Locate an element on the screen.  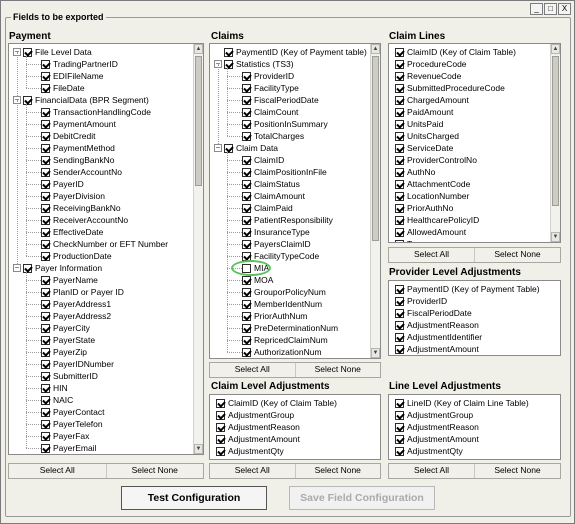
claim-lines-select-none-button: Select None is located at coordinates (517, 255).